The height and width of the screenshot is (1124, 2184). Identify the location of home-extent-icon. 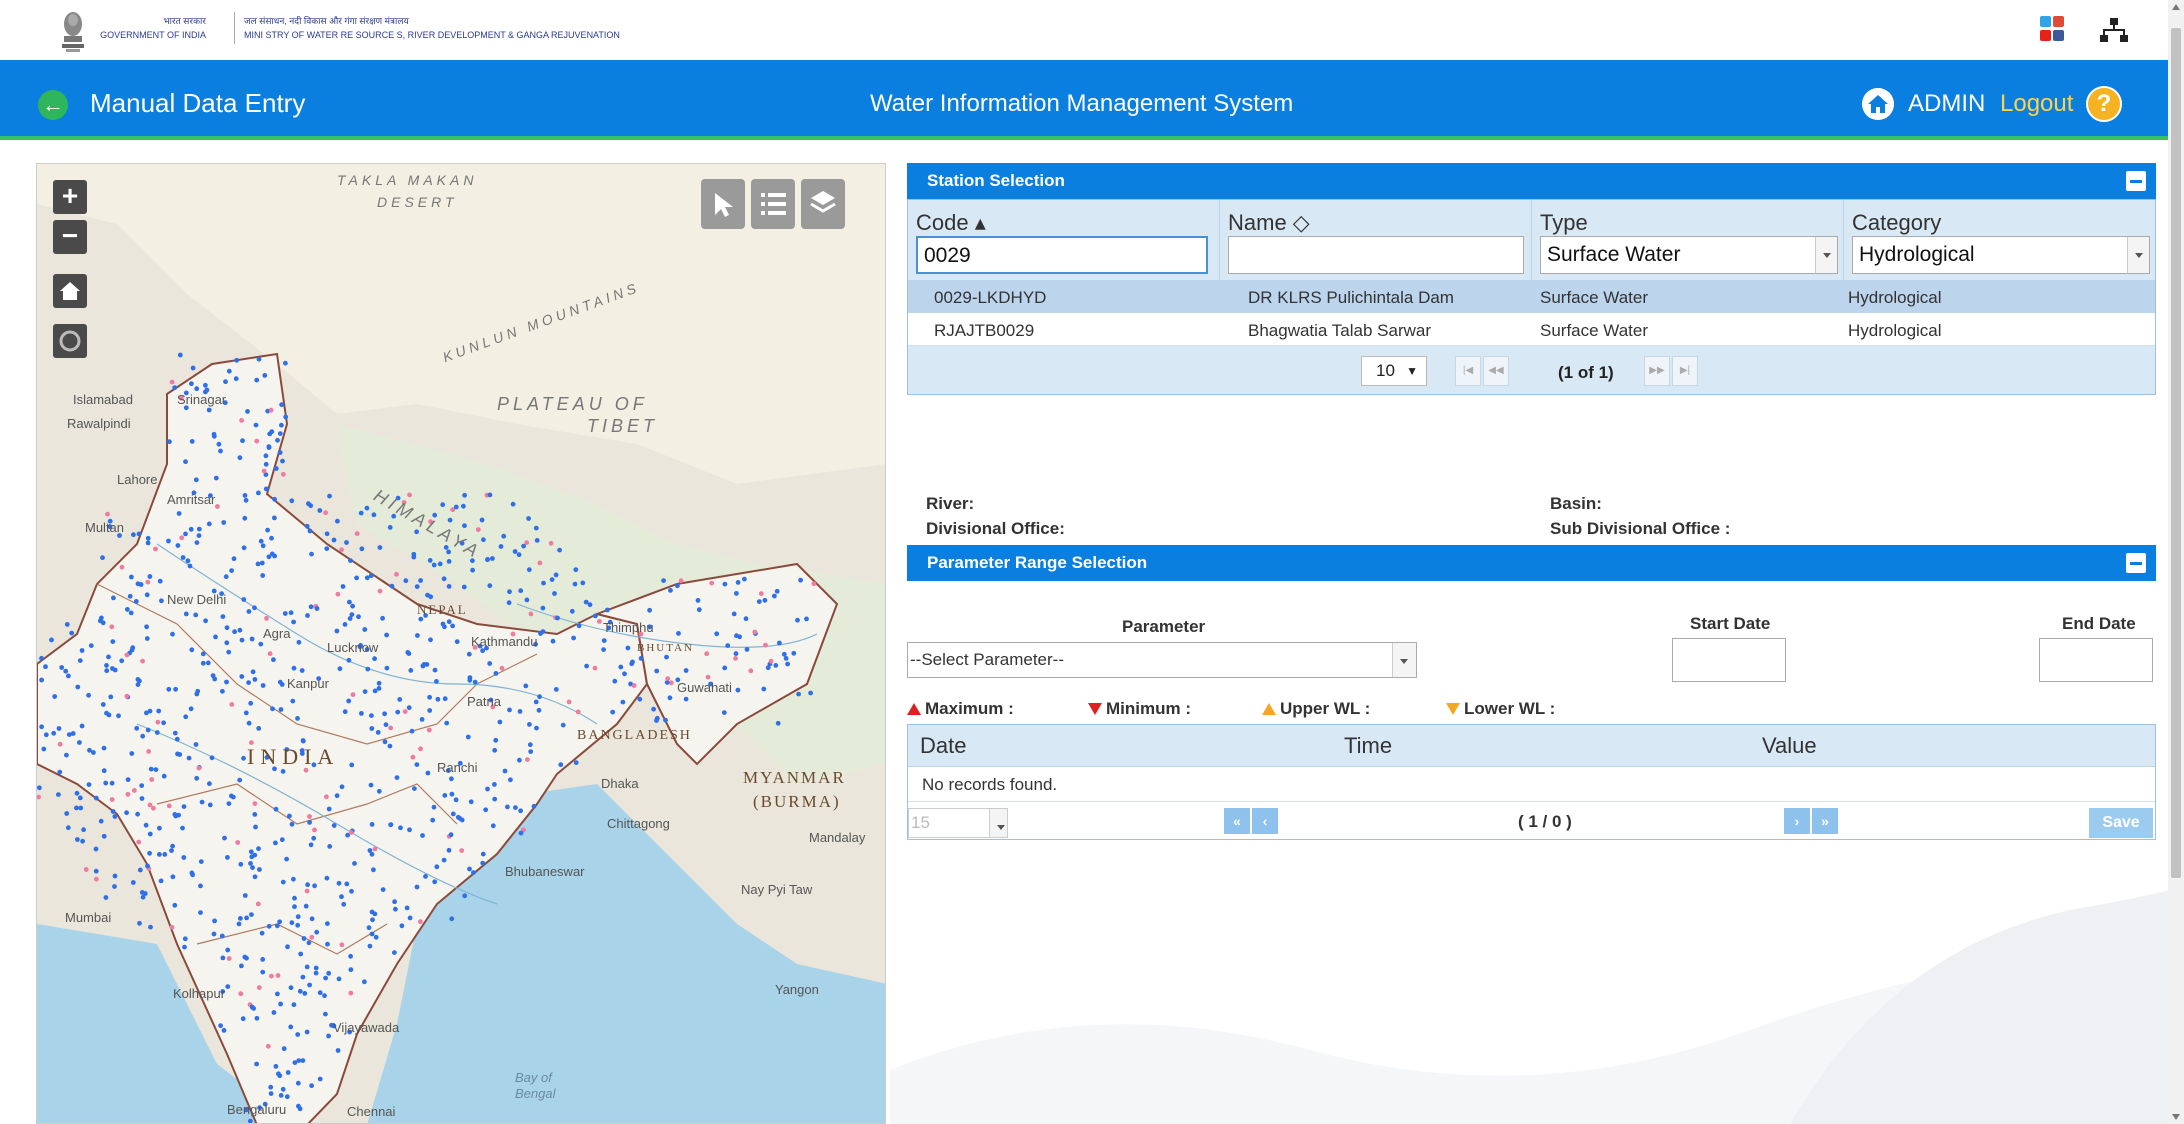
(70, 291).